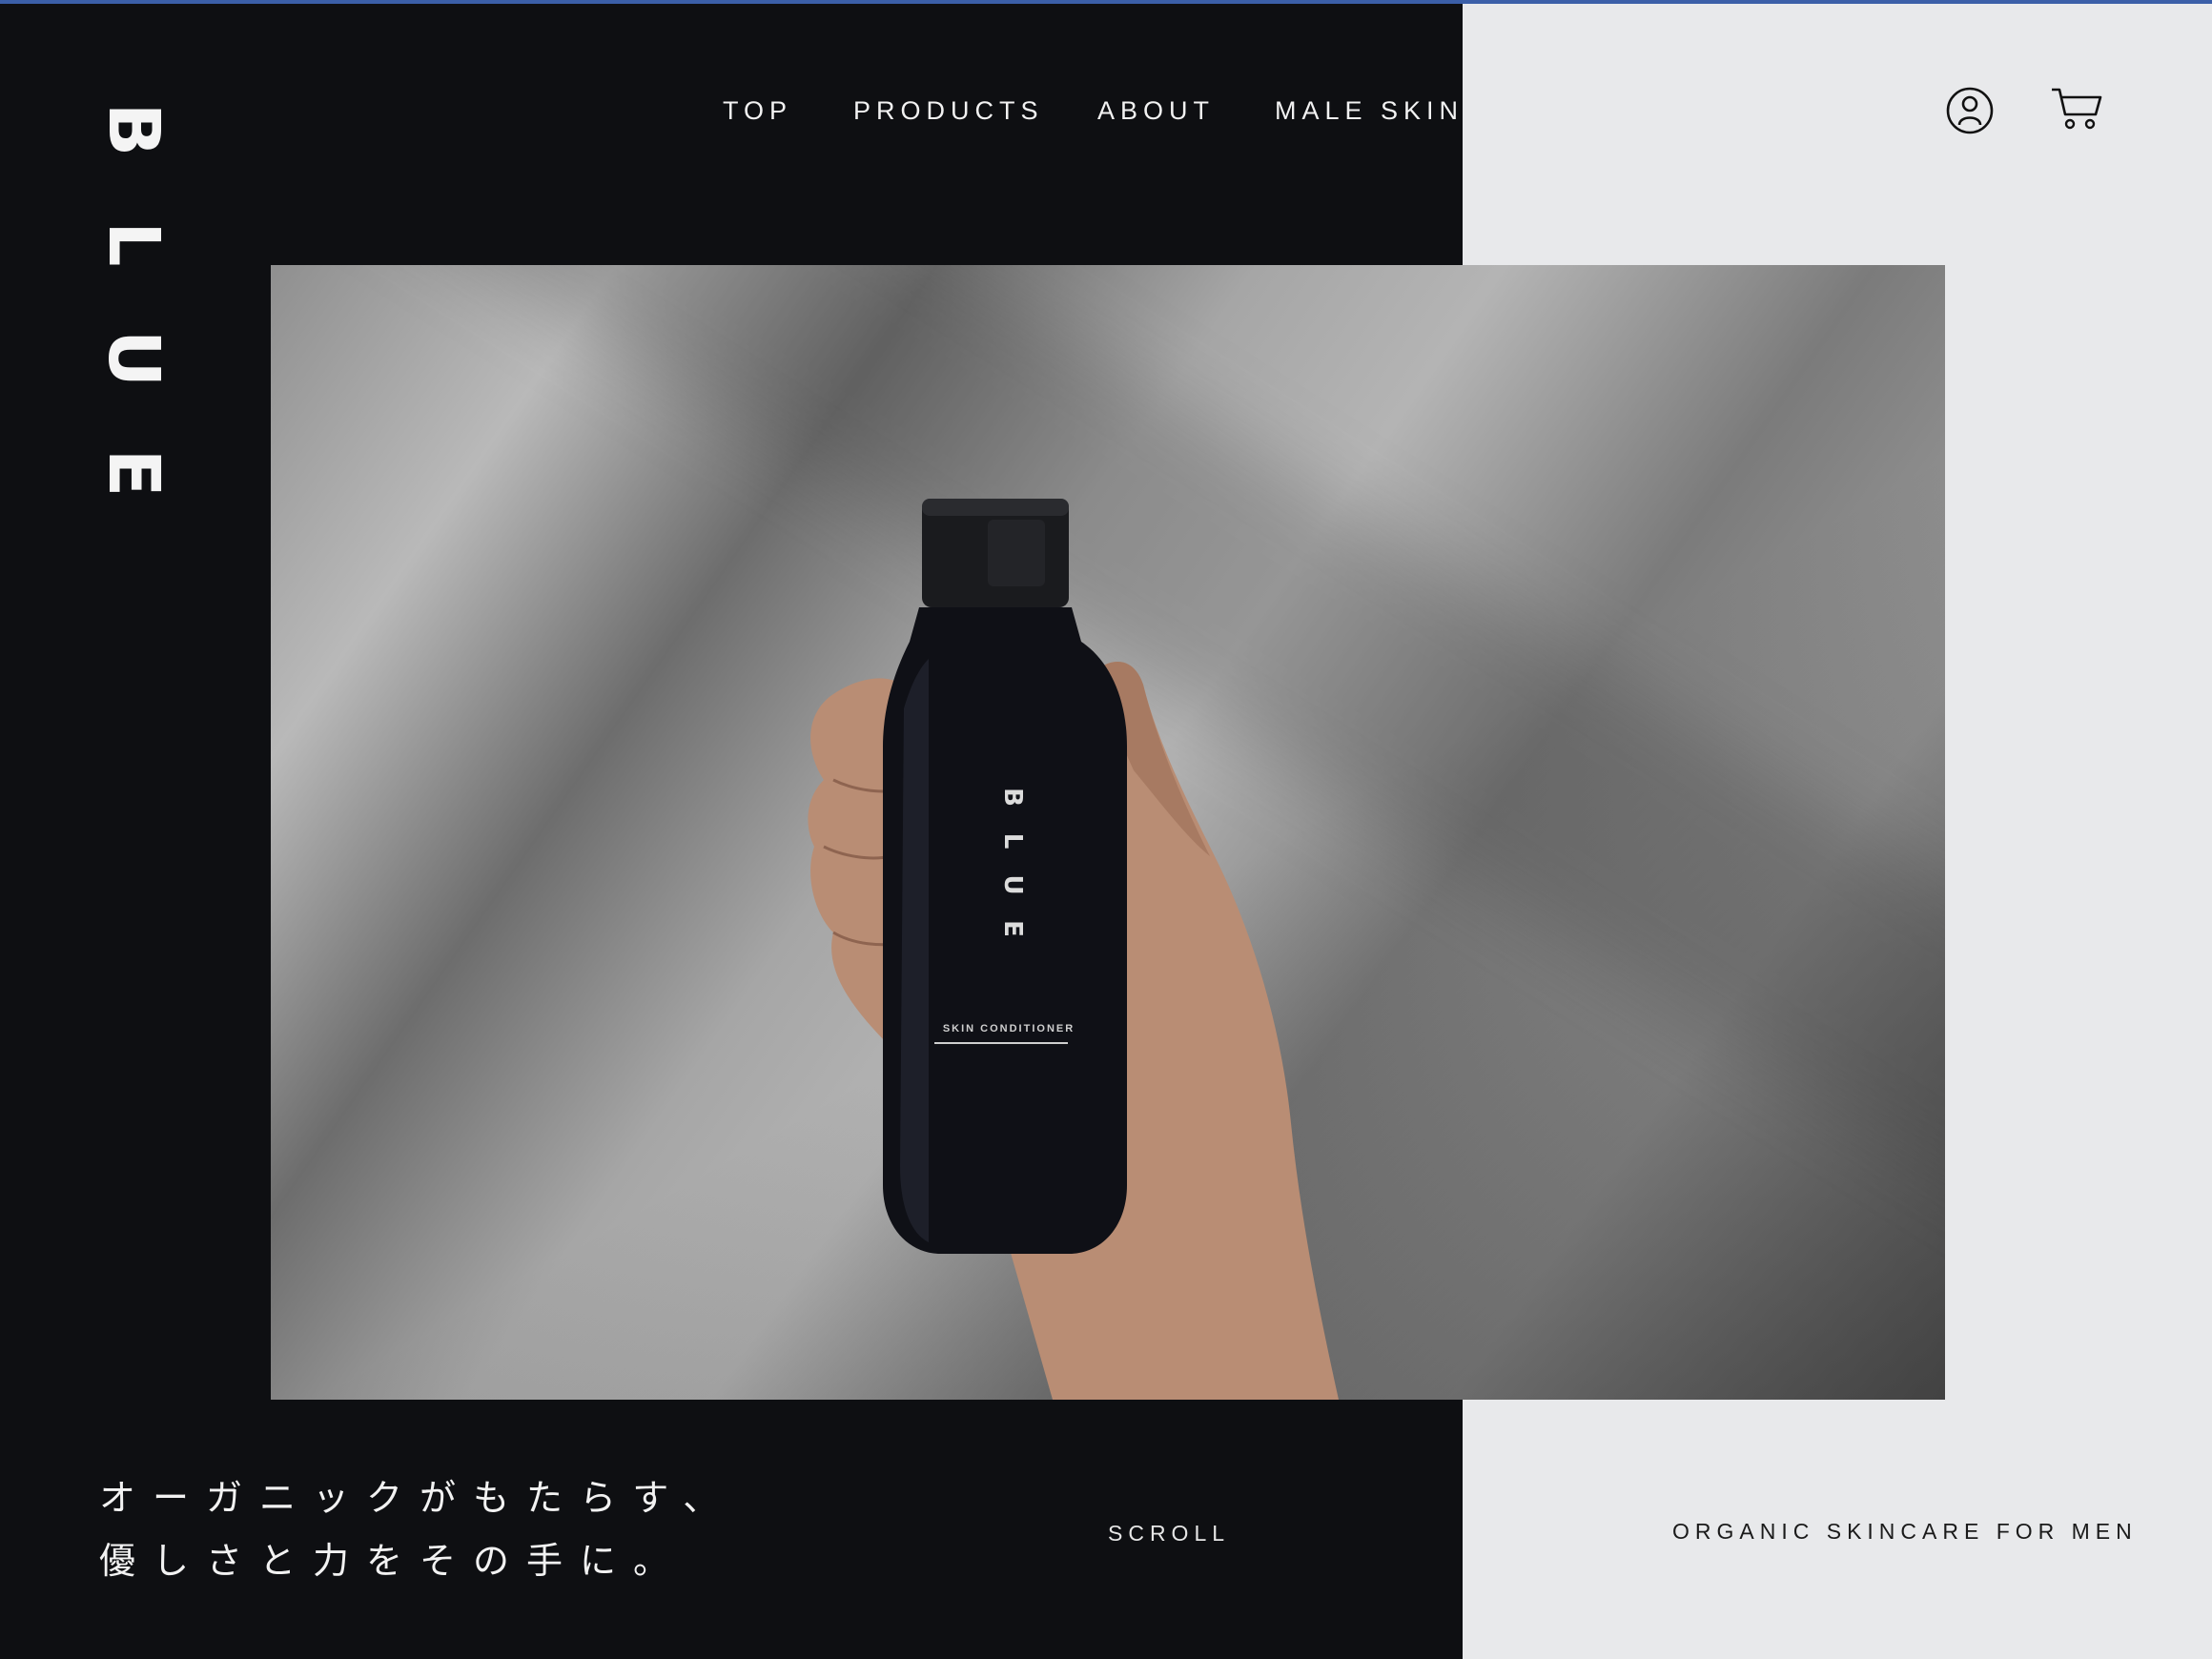 Image resolution: width=2212 pixels, height=1659 pixels. Describe the element at coordinates (1013, 862) in the screenshot. I see `bottle-brand-text: B L U E` at that location.